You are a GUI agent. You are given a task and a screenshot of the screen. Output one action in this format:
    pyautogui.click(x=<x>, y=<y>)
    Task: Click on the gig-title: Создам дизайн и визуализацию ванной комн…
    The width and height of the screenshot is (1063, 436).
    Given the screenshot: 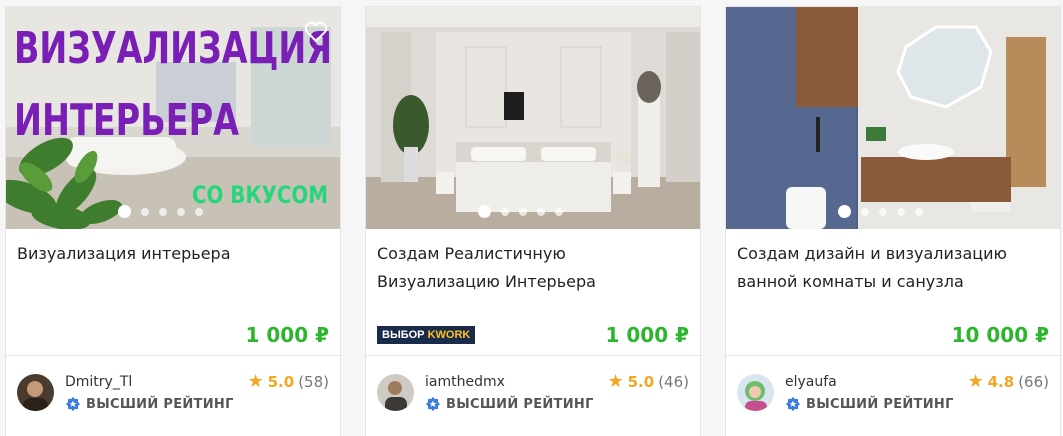 What is the action you would take?
    pyautogui.click(x=894, y=268)
    